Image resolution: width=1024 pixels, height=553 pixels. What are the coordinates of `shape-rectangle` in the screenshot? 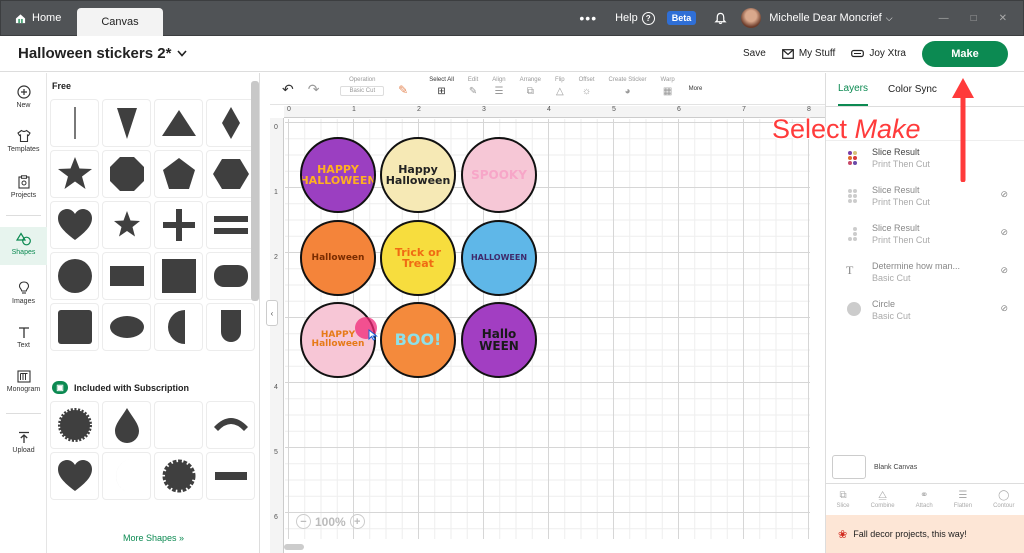 It's located at (126, 276).